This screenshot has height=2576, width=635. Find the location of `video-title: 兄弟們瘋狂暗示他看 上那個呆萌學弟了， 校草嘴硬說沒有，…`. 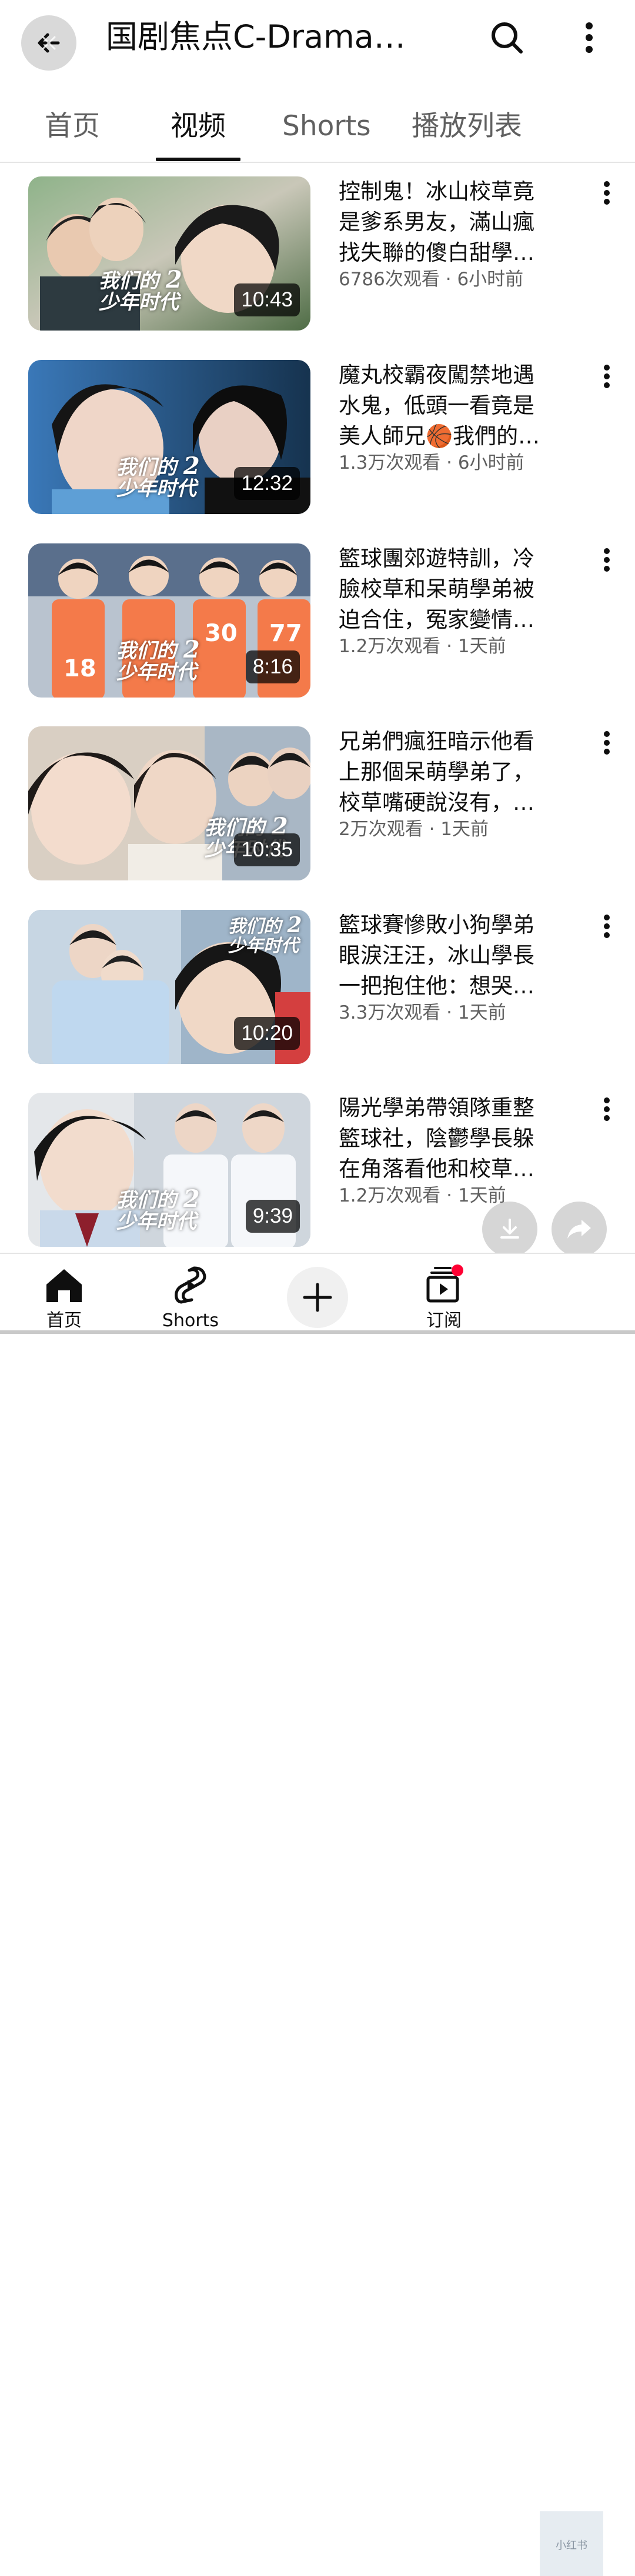

video-title: 兄弟們瘋狂暗示他看 上那個呆萌學弟了， 校草嘴硬說沒有，… is located at coordinates (453, 772).